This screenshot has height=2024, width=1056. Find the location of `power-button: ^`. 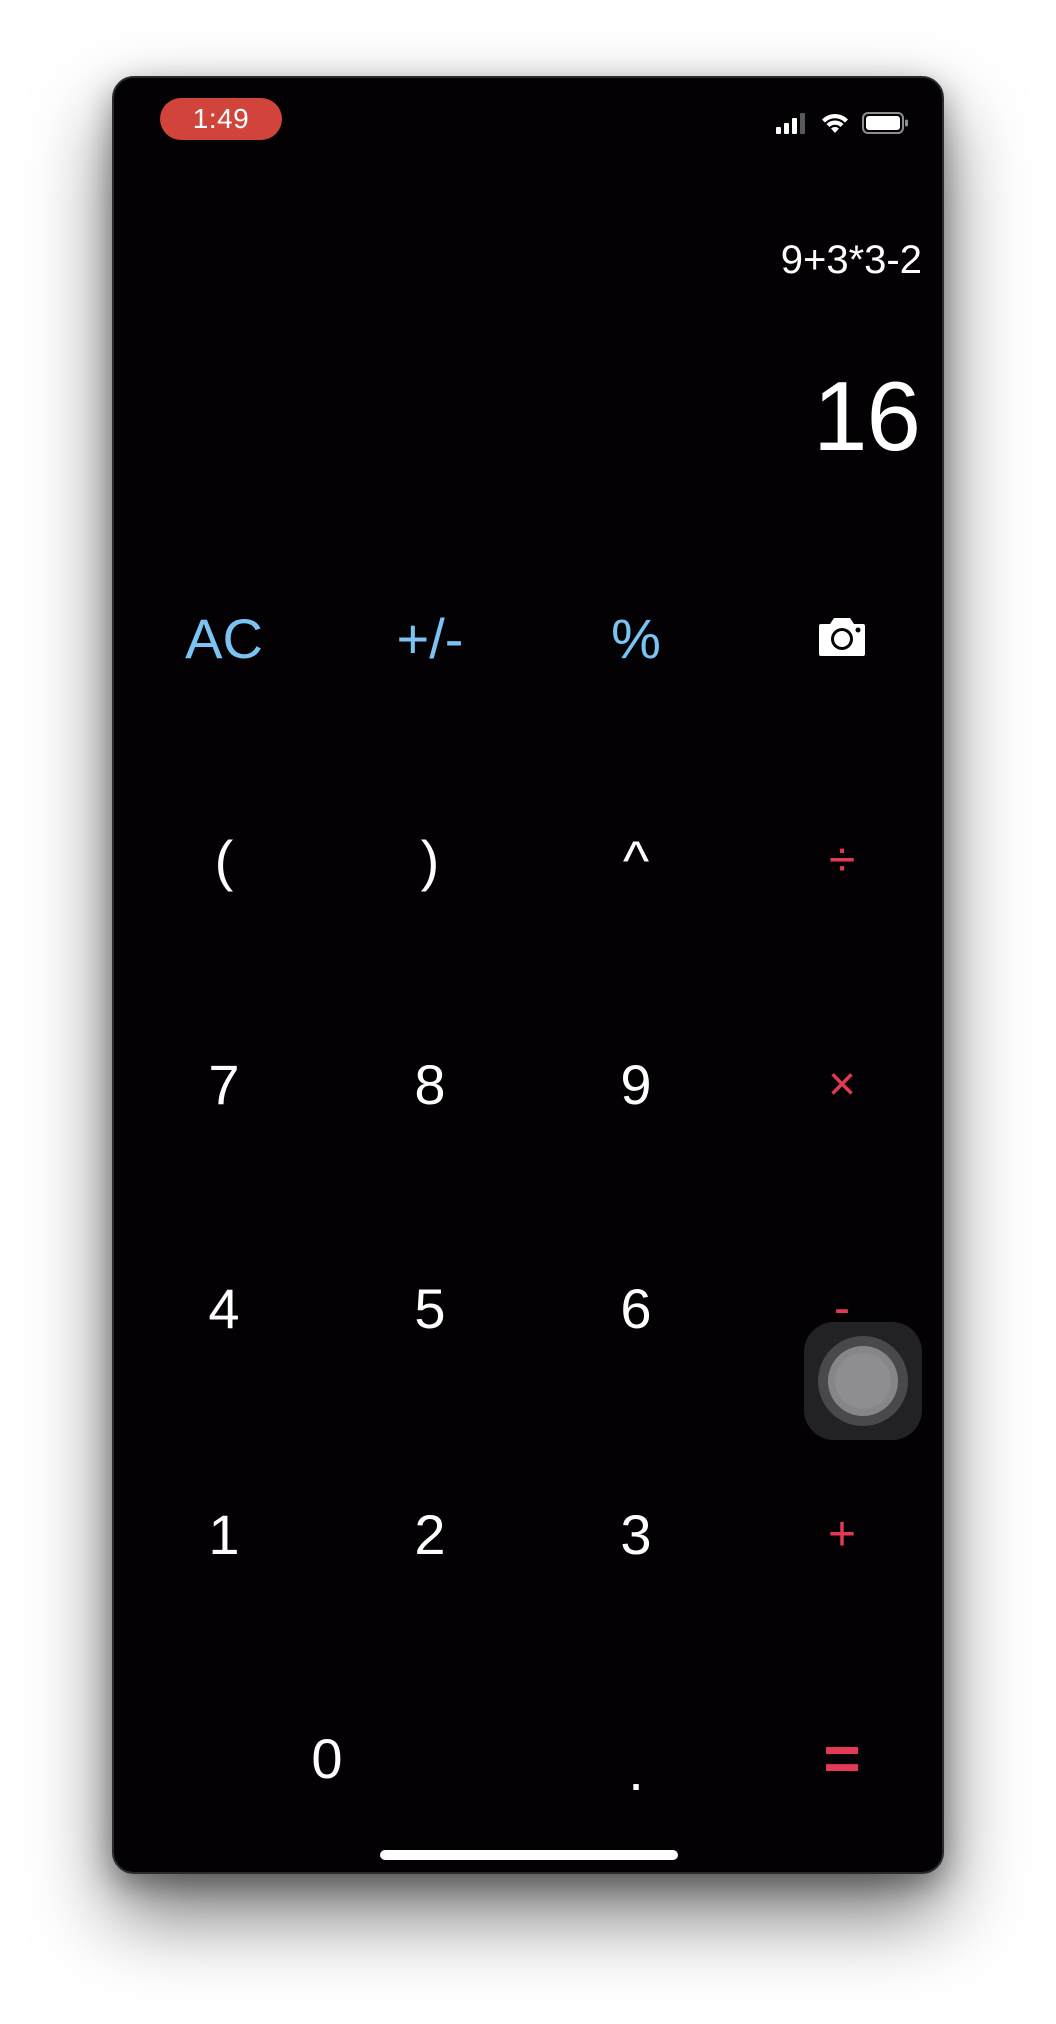

power-button: ^ is located at coordinates (636, 860).